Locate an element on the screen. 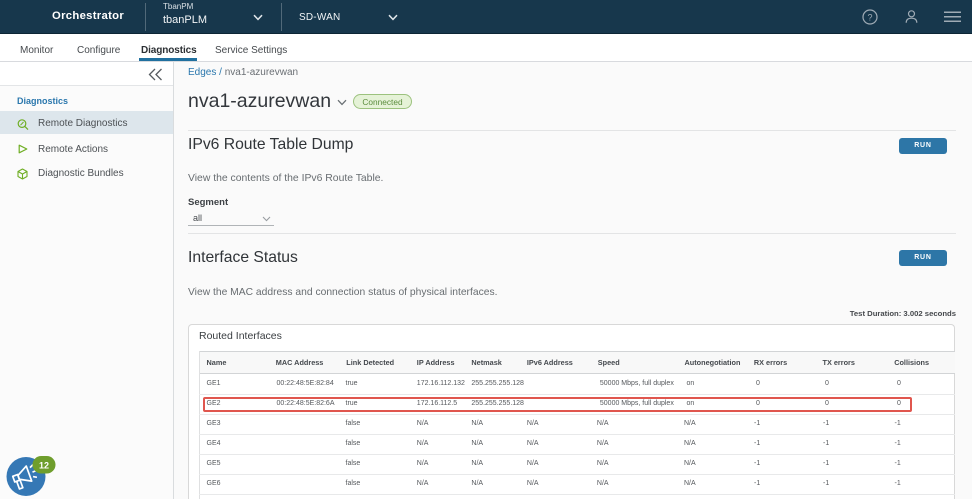  svg-text: 12 is located at coordinates (44, 466).